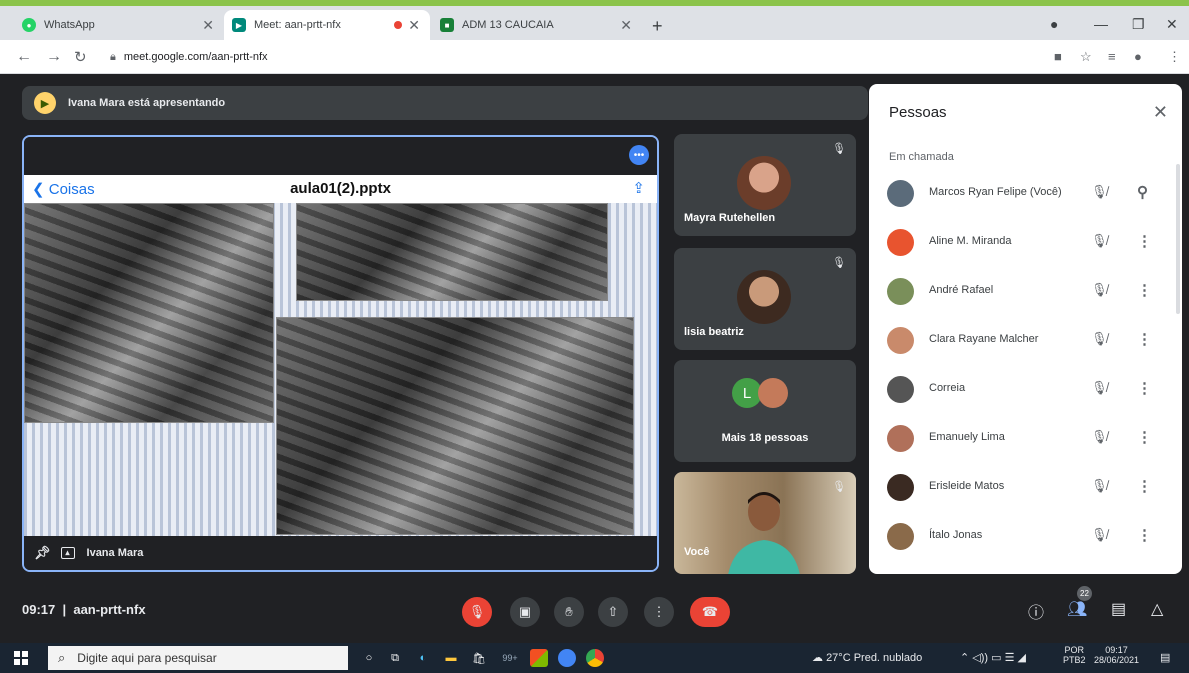 The width and height of the screenshot is (1189, 673). What do you see at coordinates (149, 313) in the screenshot?
I see `factory-photo-left` at bounding box center [149, 313].